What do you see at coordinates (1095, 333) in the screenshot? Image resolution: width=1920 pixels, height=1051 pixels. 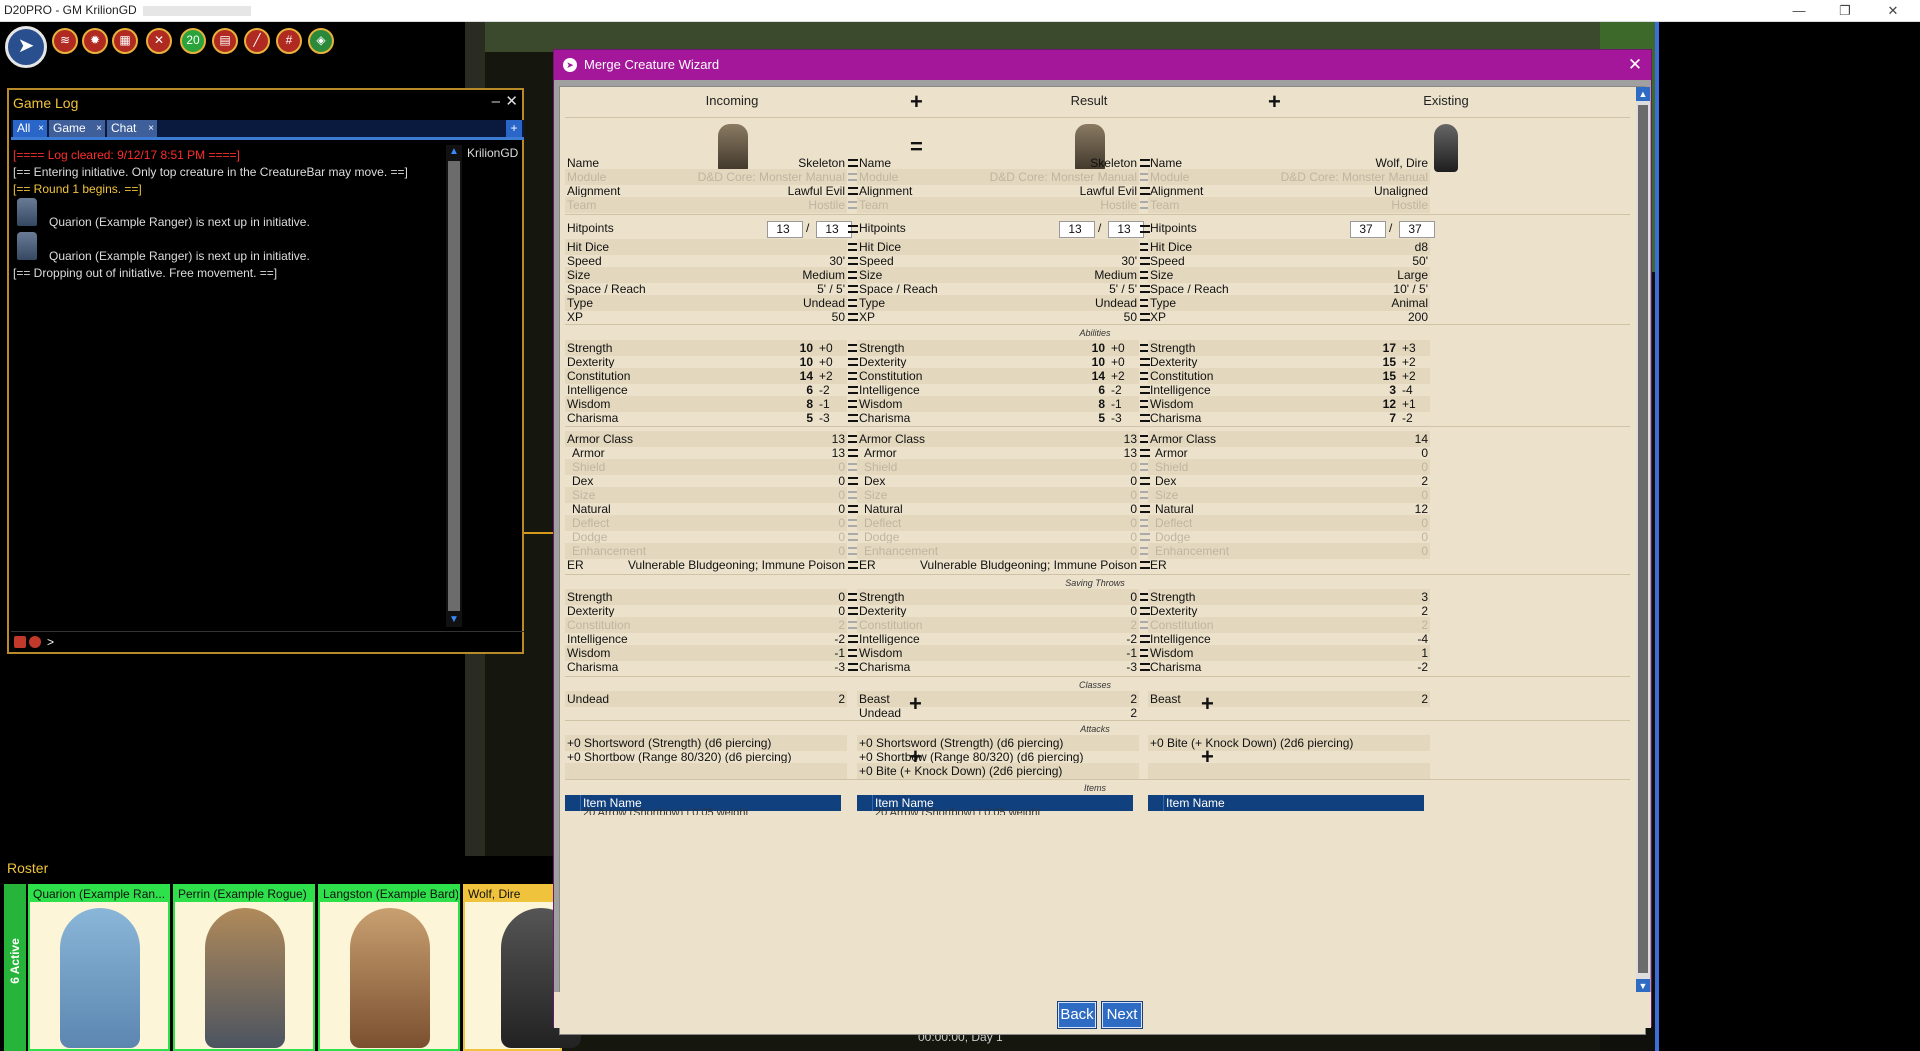 I see `section-header-abilities: Abilities` at bounding box center [1095, 333].